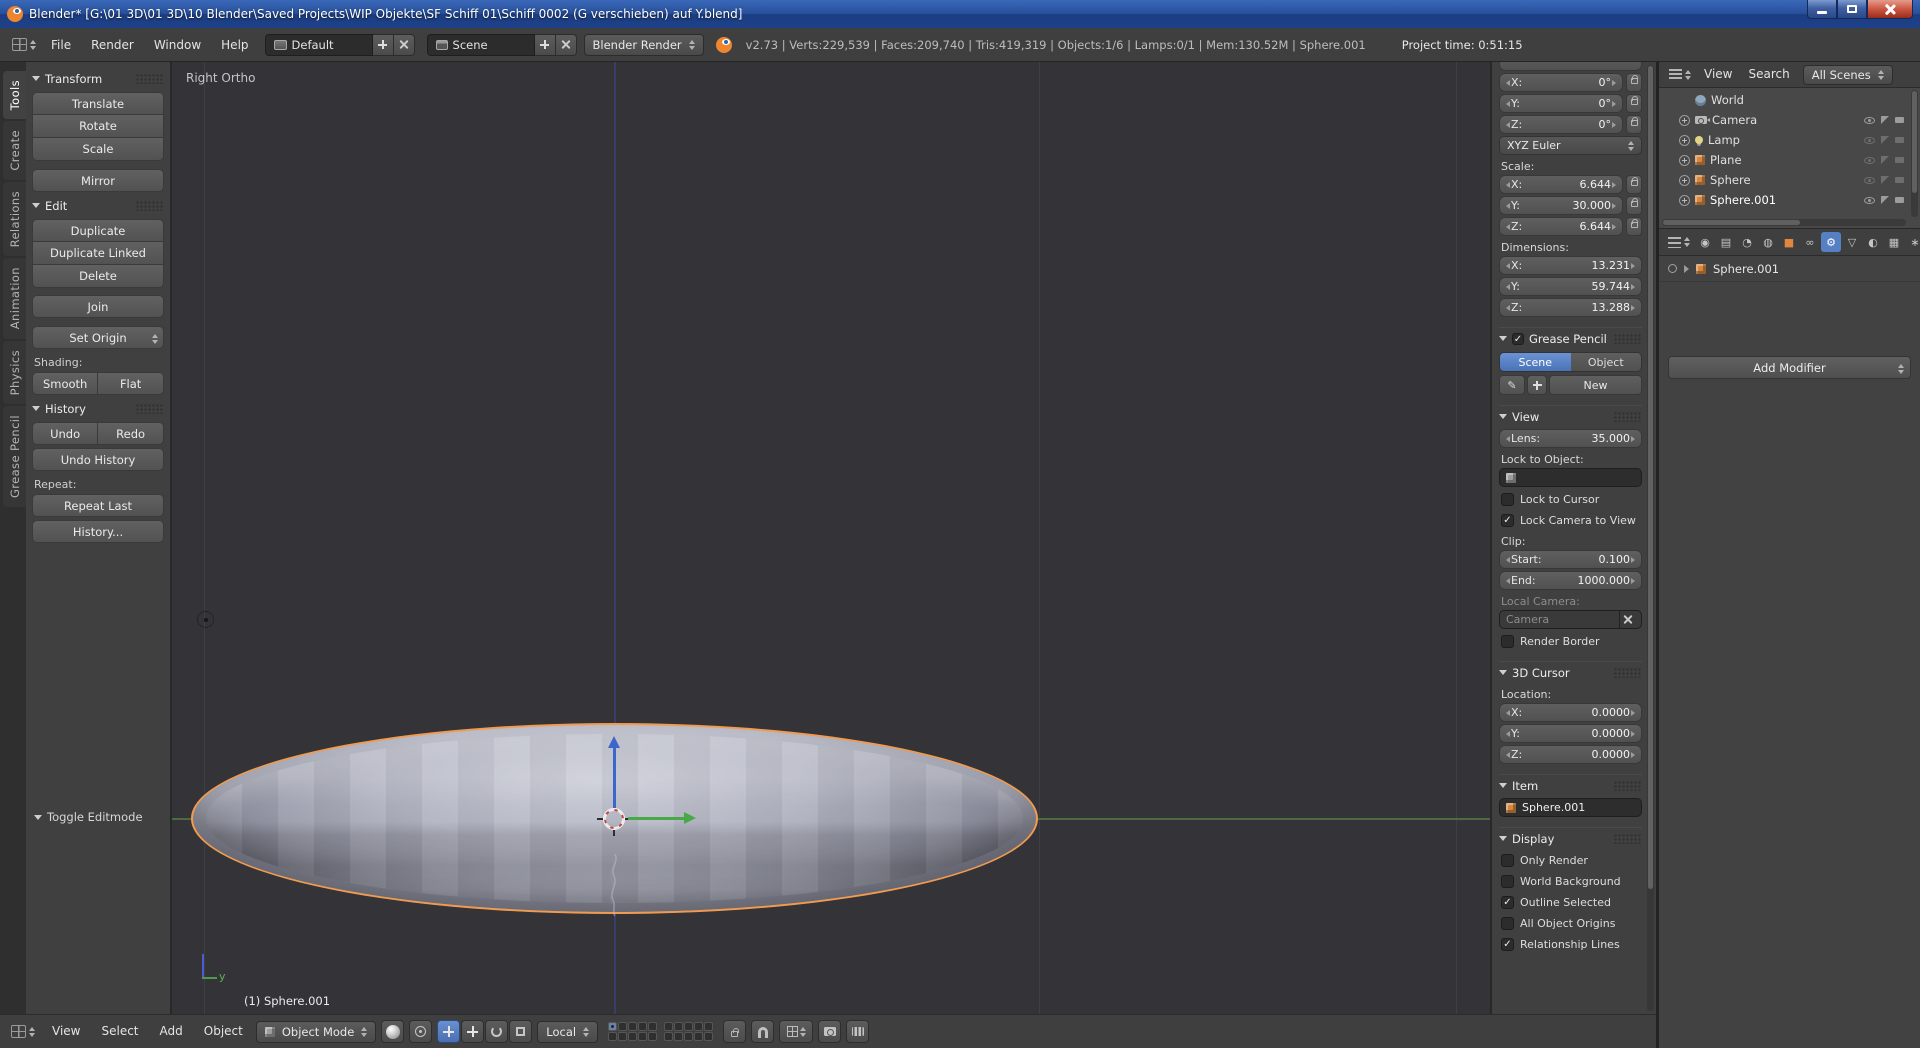  I want to click on manipulator-z-arrow, so click(614, 778).